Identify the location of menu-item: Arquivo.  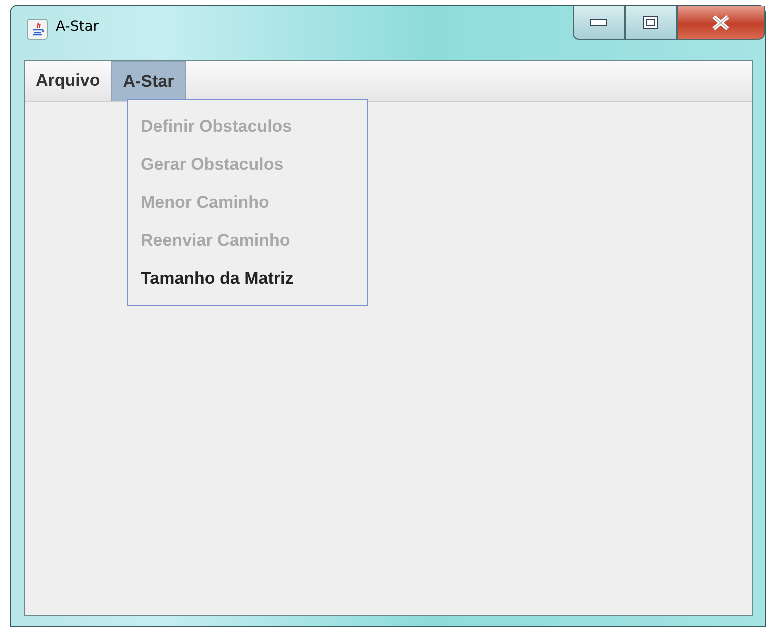
(68, 81).